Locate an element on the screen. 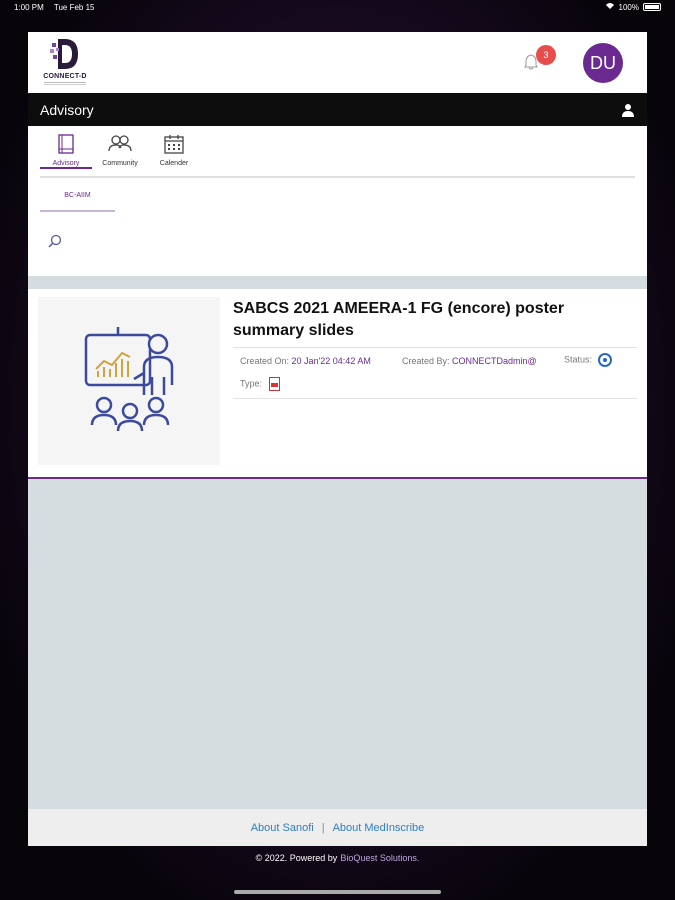  book-icon is located at coordinates (66, 144).